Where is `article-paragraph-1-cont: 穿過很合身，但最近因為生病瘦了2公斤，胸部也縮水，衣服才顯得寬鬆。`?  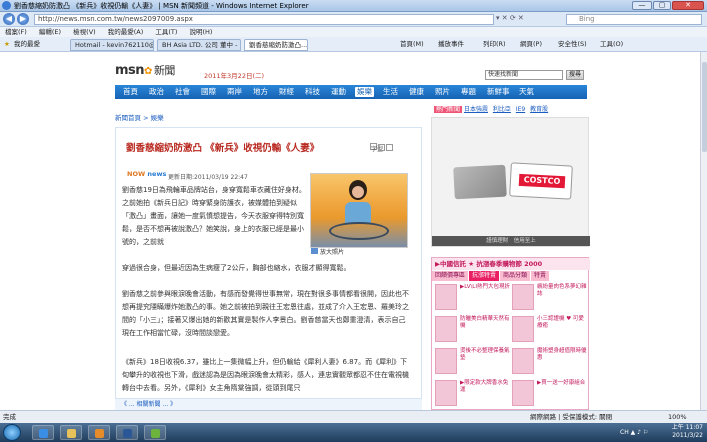 article-paragraph-1-cont: 穿過很合身，但最近因為生病瘦了2公斤，胸部也縮水，衣服才顯得寬鬆。 is located at coordinates (236, 268).